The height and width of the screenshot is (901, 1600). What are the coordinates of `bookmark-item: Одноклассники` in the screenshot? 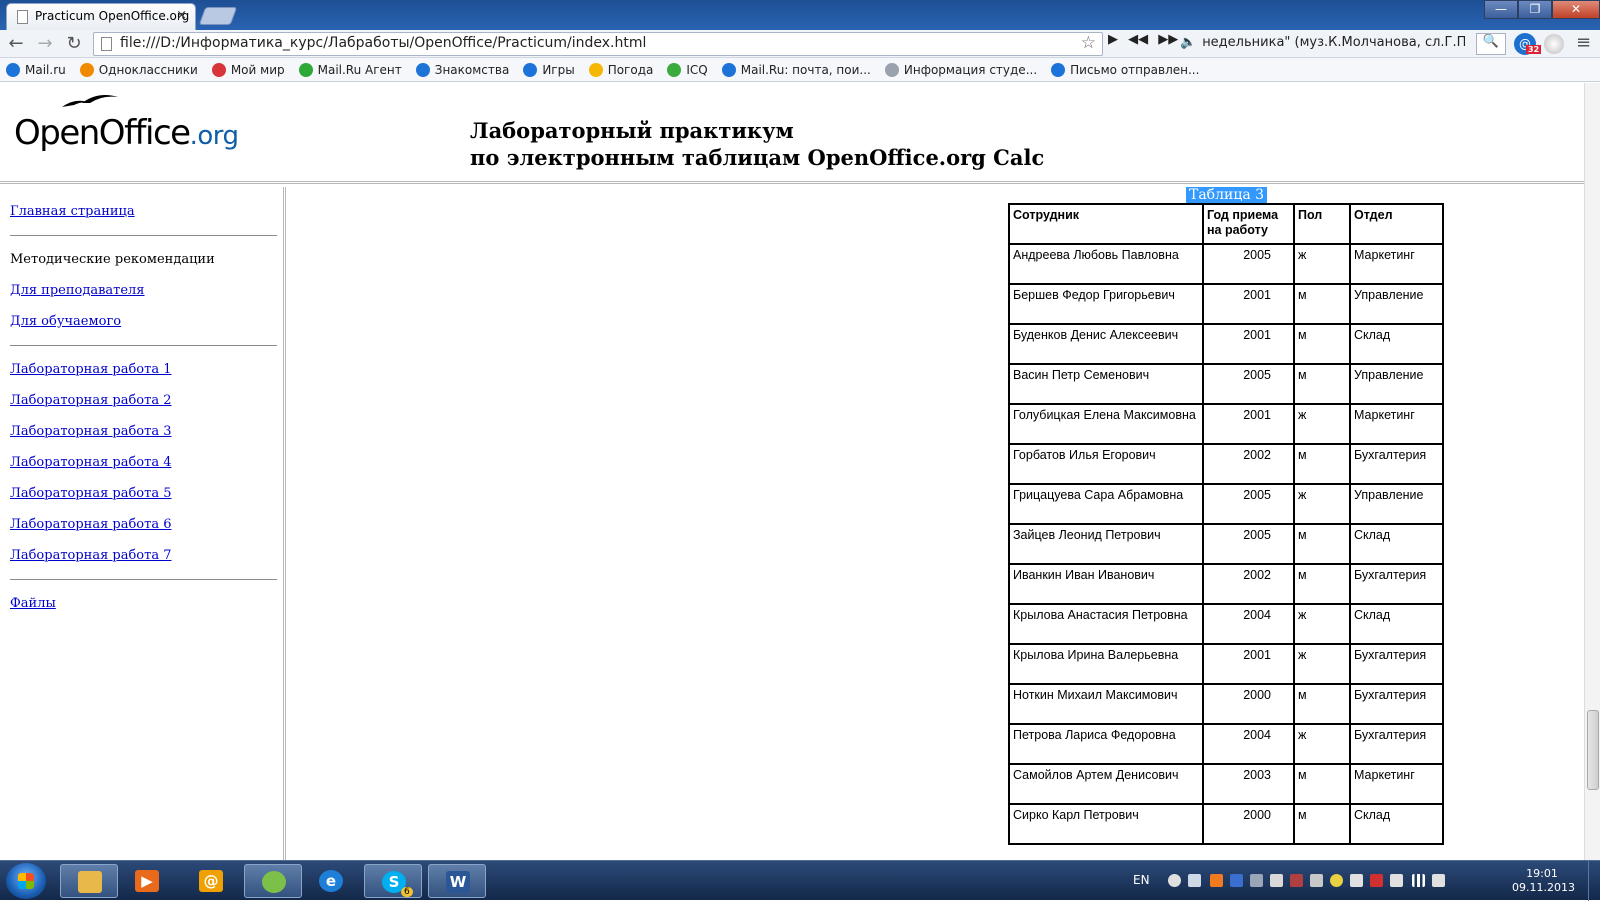 It's located at (138, 69).